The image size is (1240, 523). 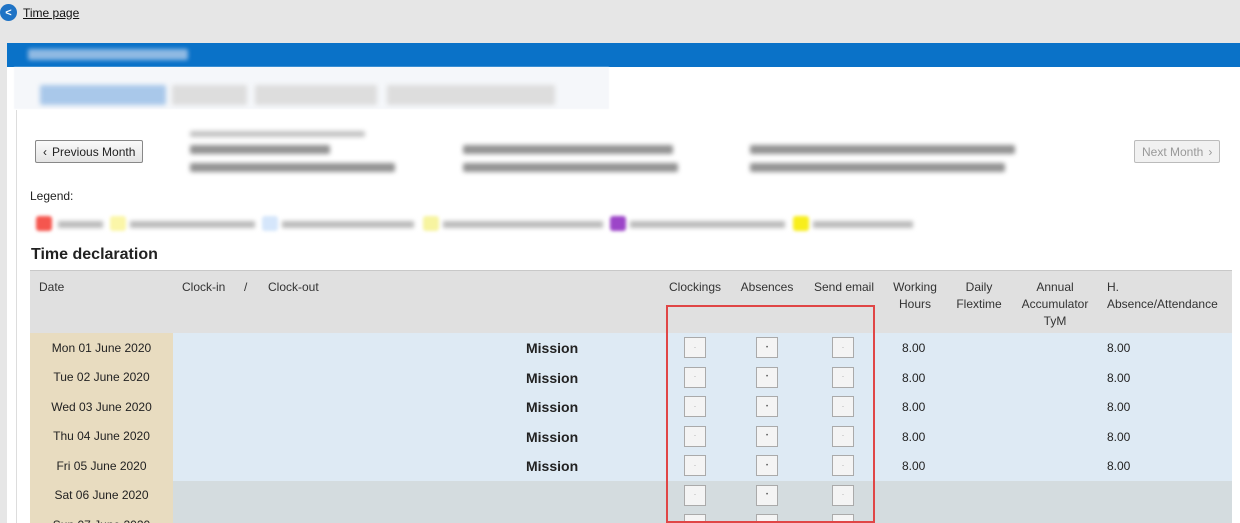 I want to click on page-header-bar, so click(x=623, y=55).